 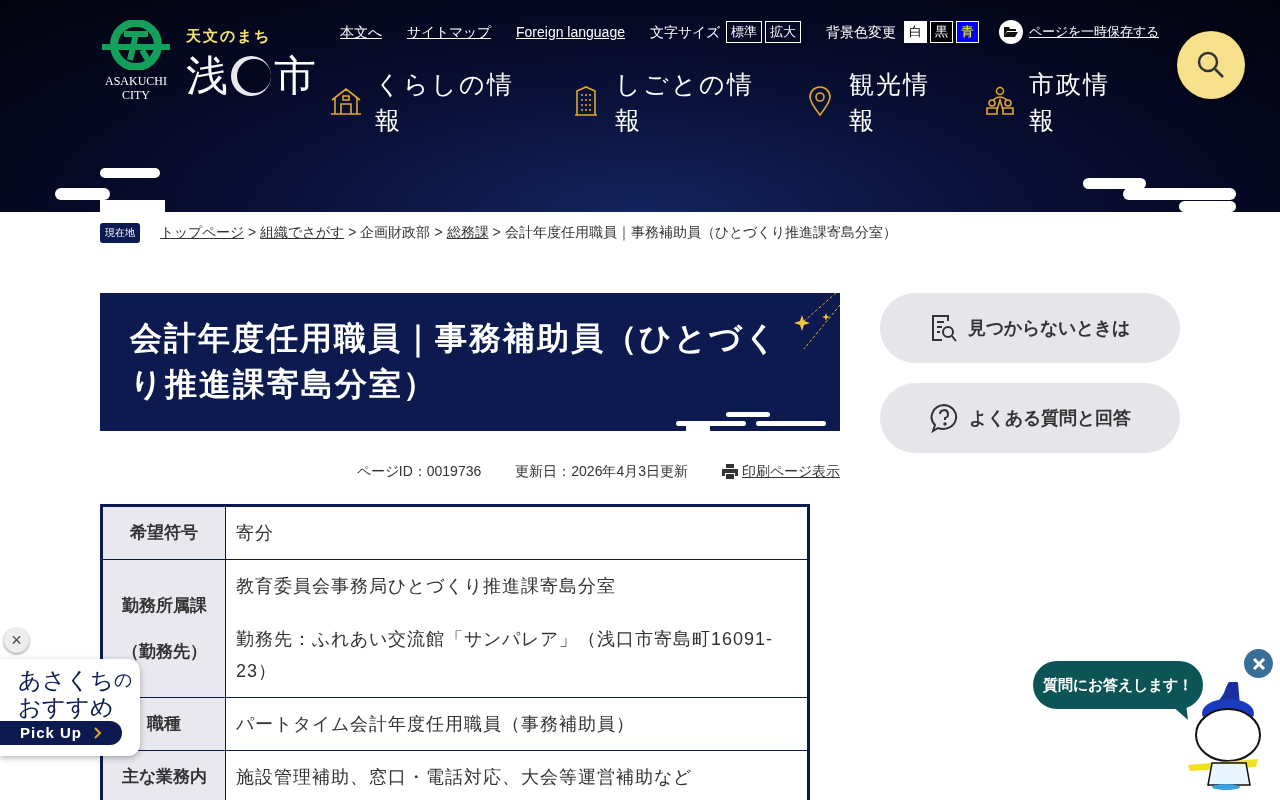 What do you see at coordinates (783, 32) in the screenshot?
I see `font-size-button: 拡大` at bounding box center [783, 32].